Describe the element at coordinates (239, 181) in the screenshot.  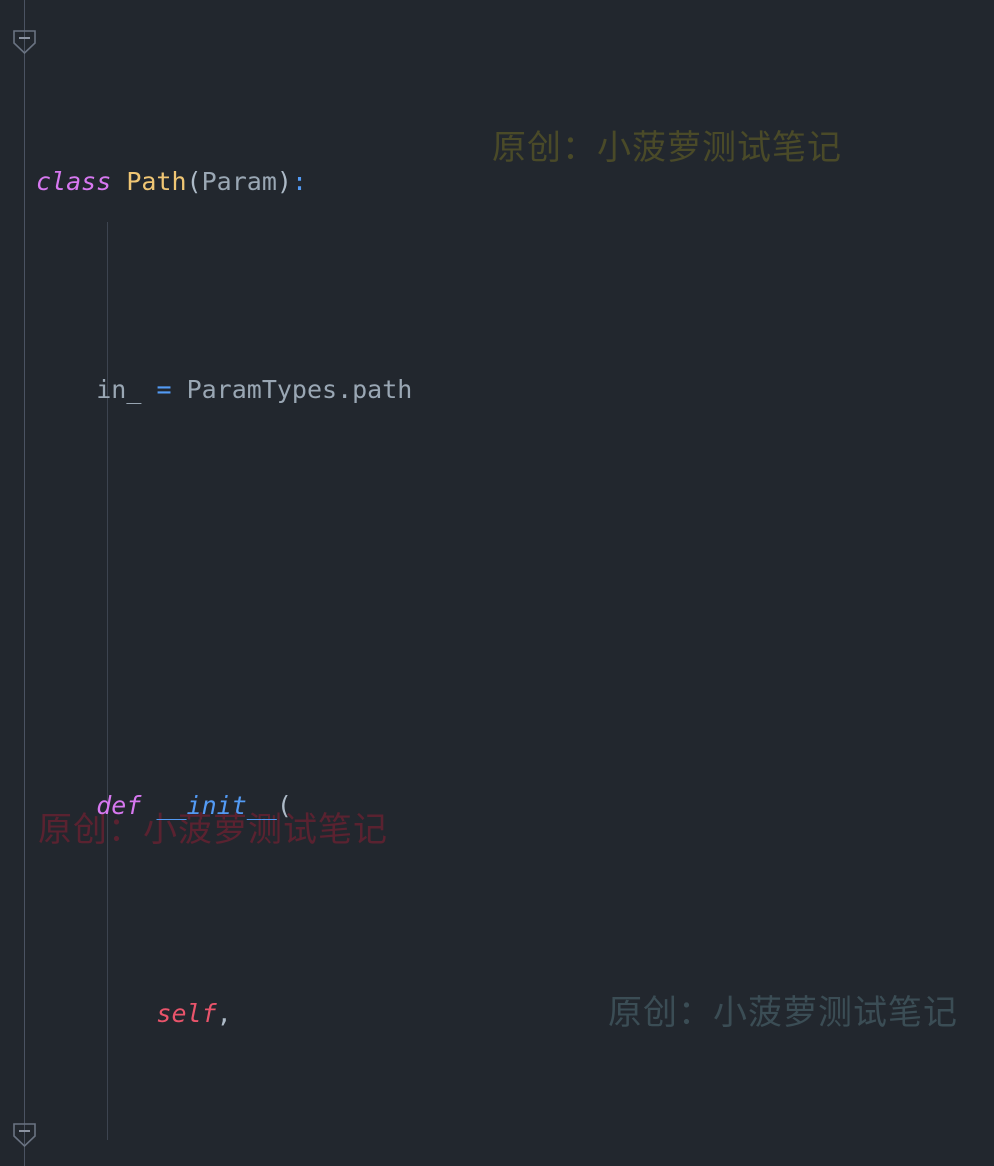
I see `base-class-param: Param` at that location.